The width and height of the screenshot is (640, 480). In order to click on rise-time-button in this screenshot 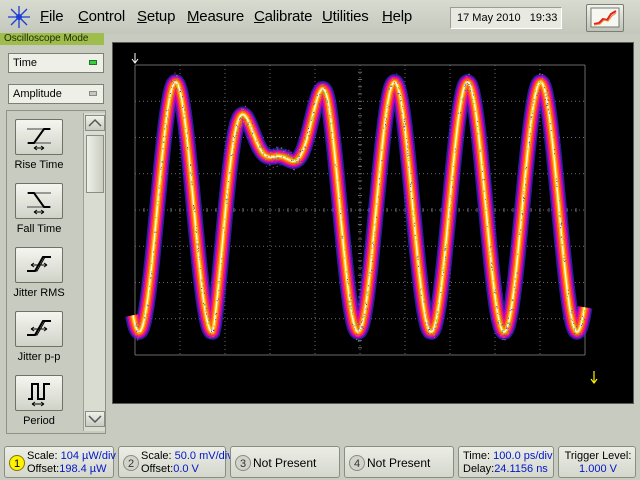, I will do `click(39, 137)`.